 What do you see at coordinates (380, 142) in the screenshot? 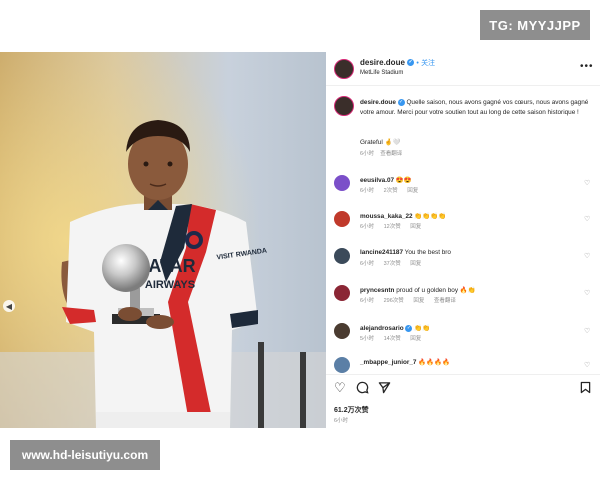
I see `caption-extra: Grateful 🤞🤍` at bounding box center [380, 142].